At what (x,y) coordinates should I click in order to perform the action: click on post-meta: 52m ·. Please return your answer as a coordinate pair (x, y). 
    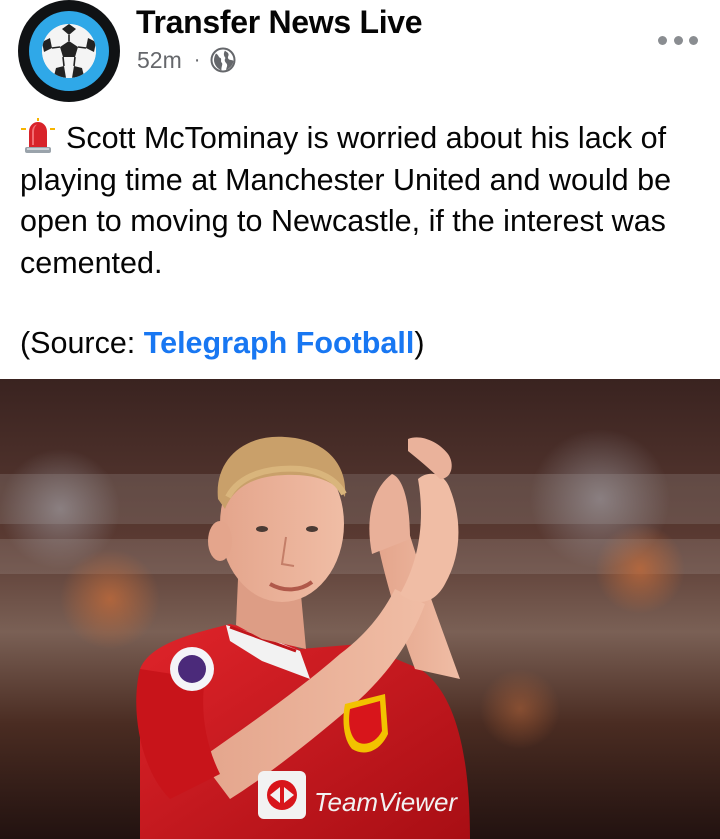
    Looking at the image, I should click on (186, 60).